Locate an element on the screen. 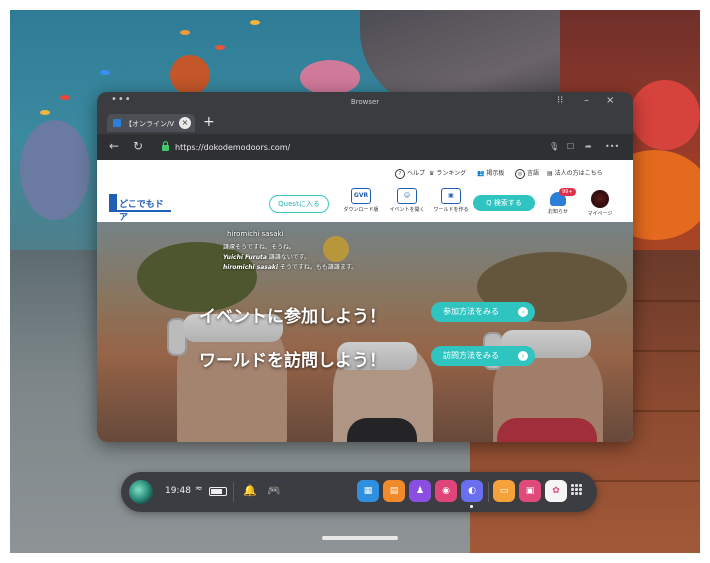  back-button: ← is located at coordinates (114, 146).